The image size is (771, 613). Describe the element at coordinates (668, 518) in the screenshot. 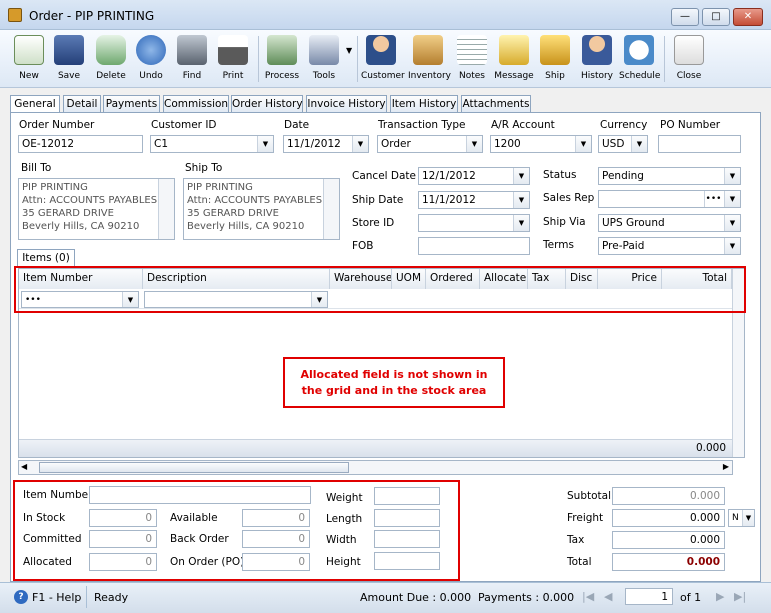

I see `freight-field: 0.000` at that location.